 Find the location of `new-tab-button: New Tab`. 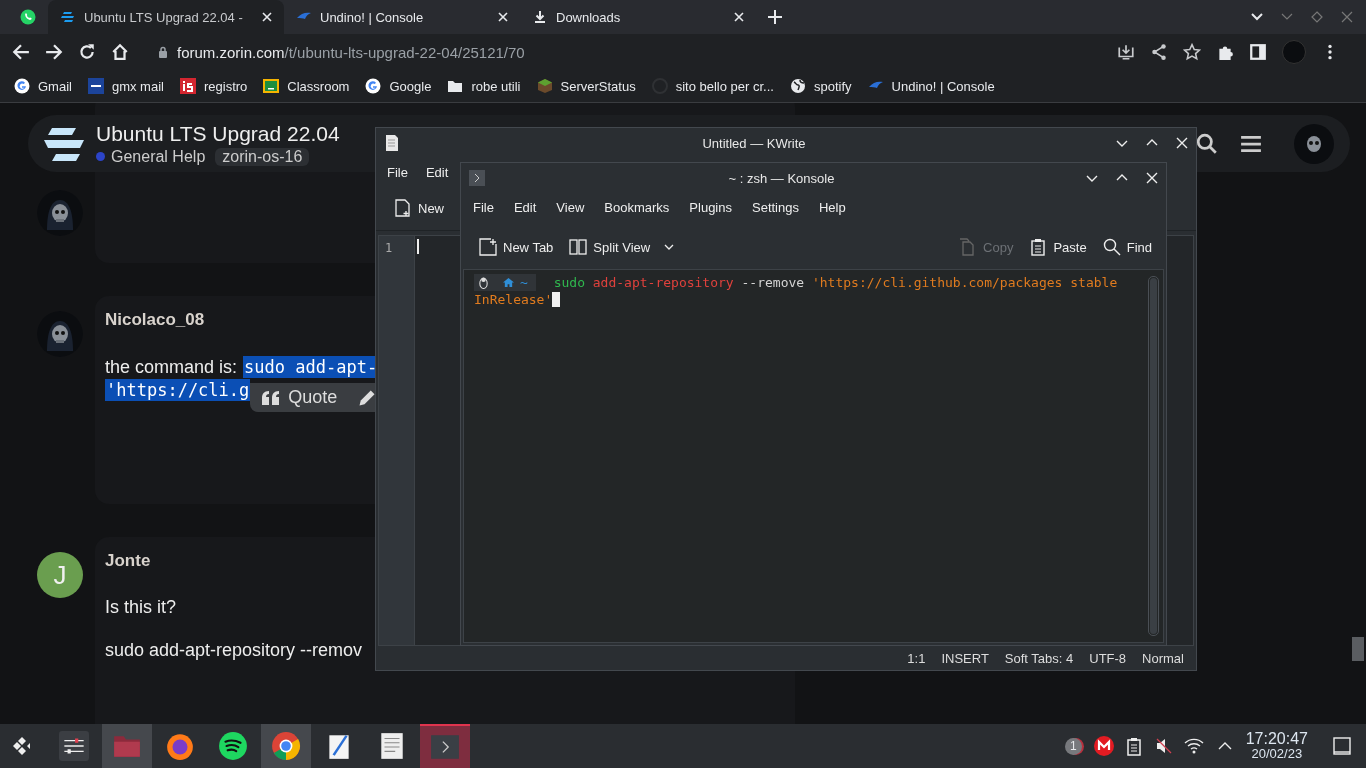

new-tab-button: New Tab is located at coordinates (516, 247).